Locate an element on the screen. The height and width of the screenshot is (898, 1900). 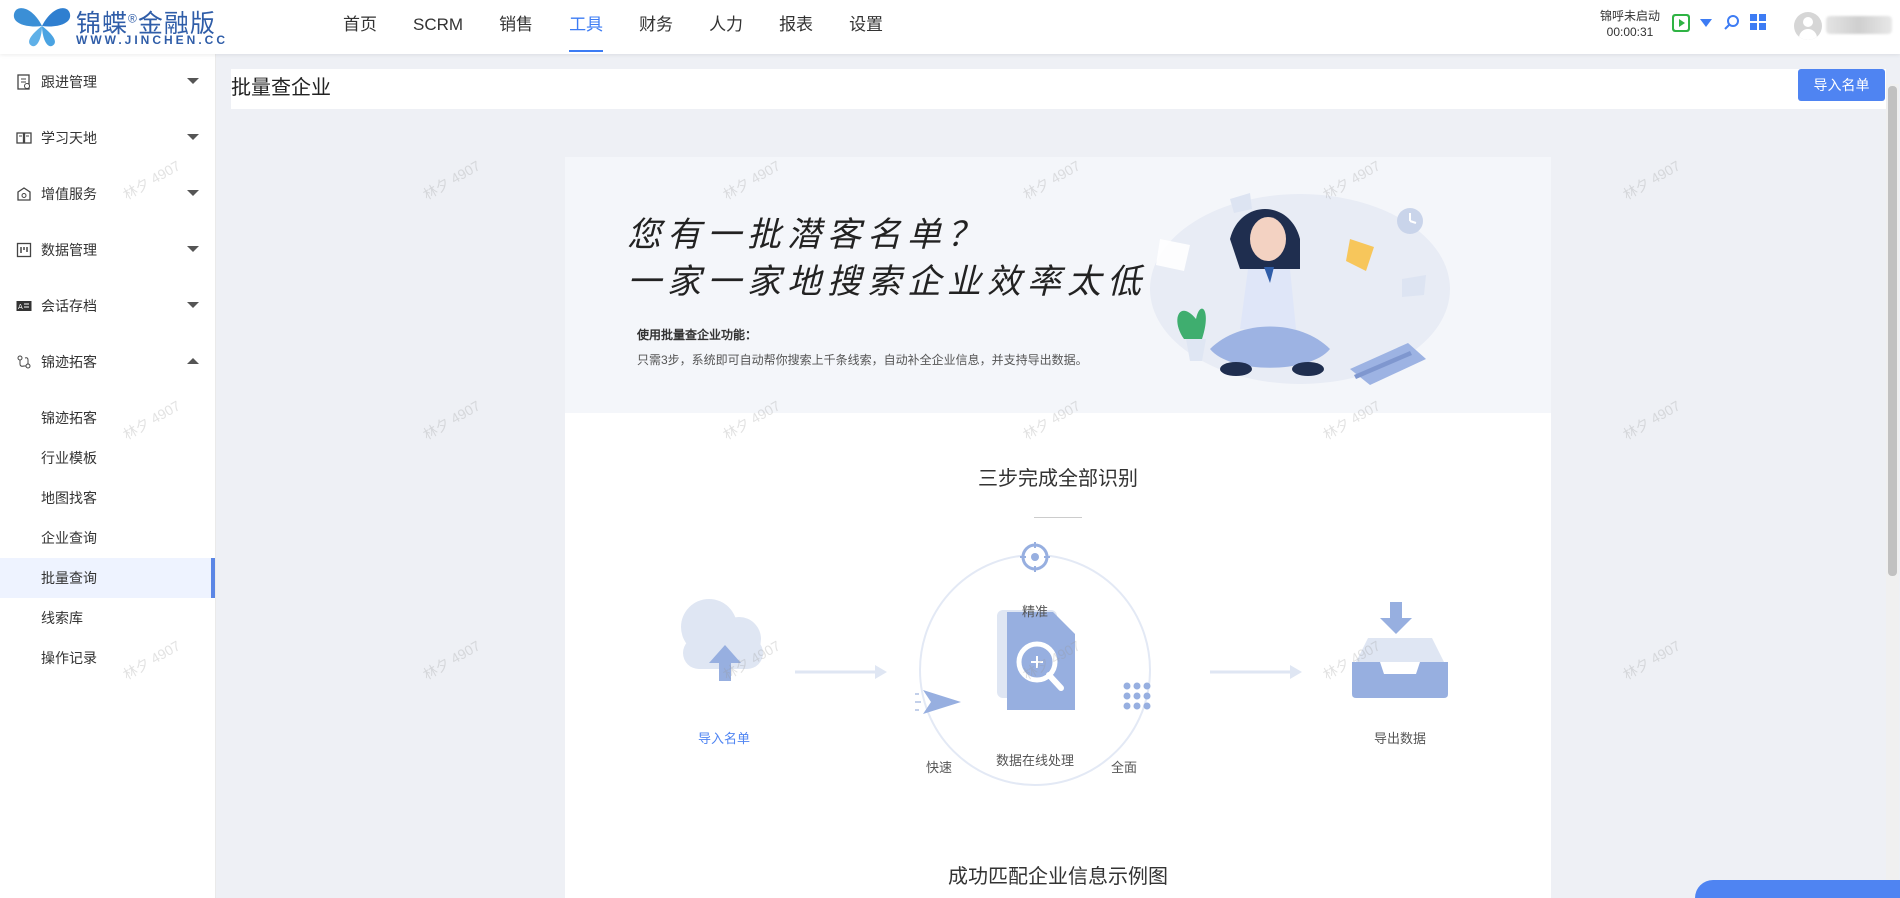
step-precise-label: 精准 is located at coordinates (1034, 611).